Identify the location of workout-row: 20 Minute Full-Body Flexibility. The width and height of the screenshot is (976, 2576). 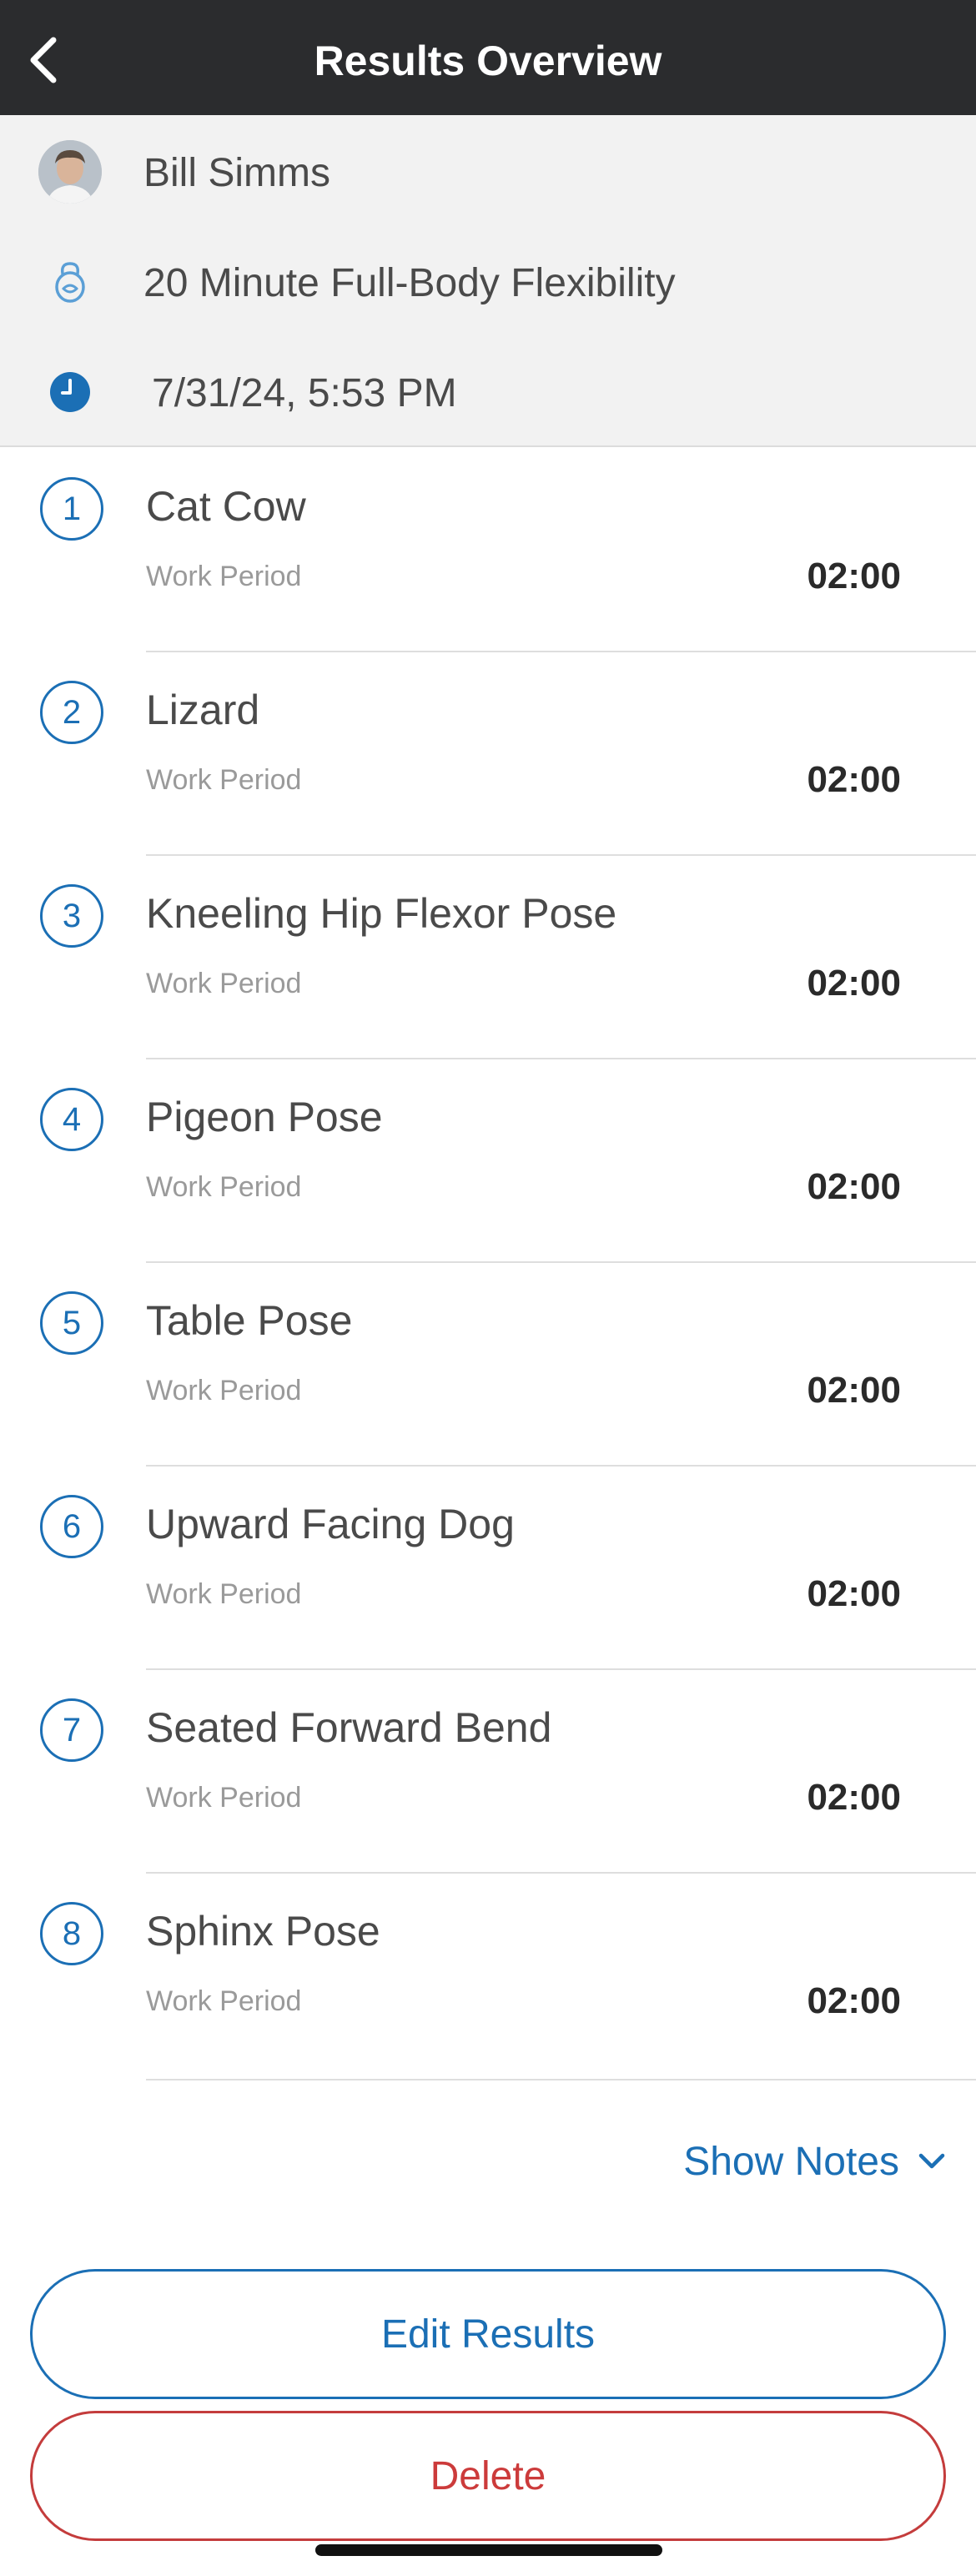
(488, 282).